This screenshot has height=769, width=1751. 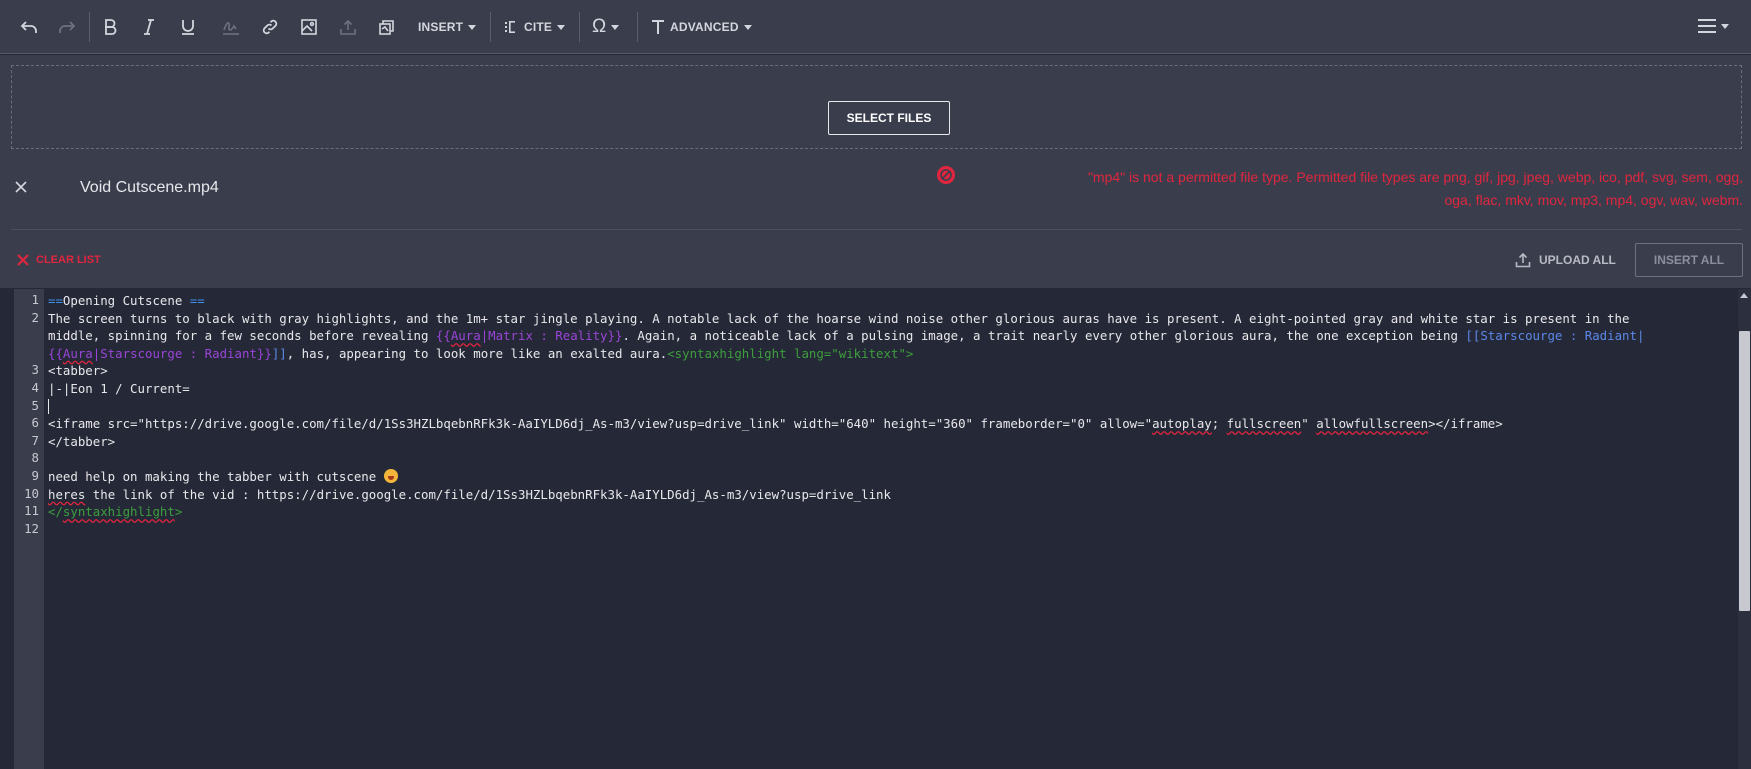 I want to click on code-line: |-|Eon 1 / Current=, so click(x=119, y=388).